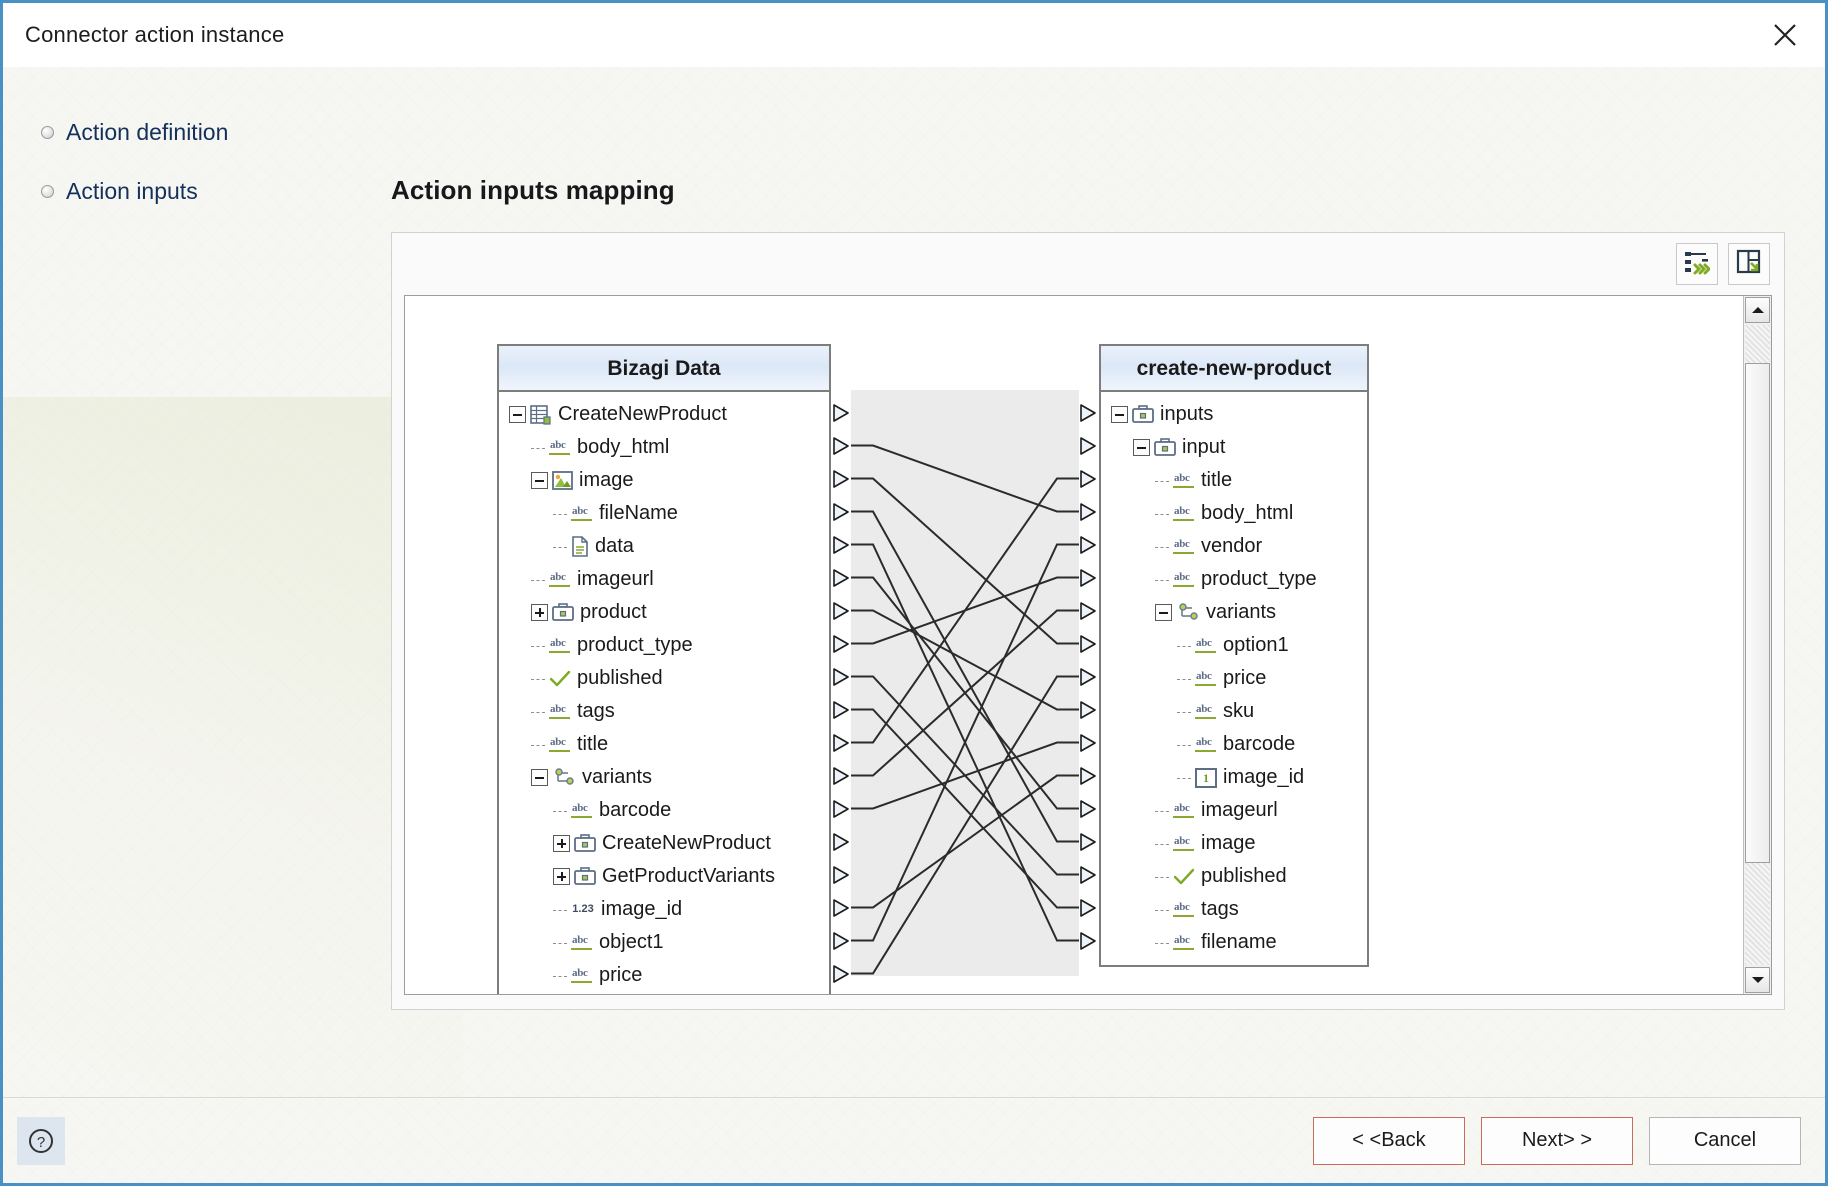  What do you see at coordinates (1757, 613) in the screenshot?
I see `scrollbar-thumb` at bounding box center [1757, 613].